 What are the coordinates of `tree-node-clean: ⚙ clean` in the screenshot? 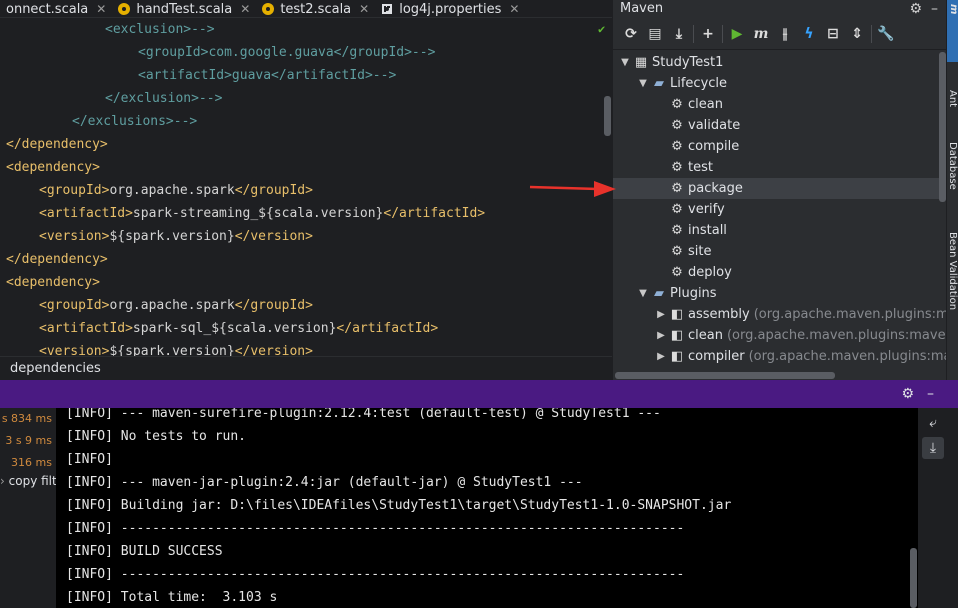 It's located at (688, 104).